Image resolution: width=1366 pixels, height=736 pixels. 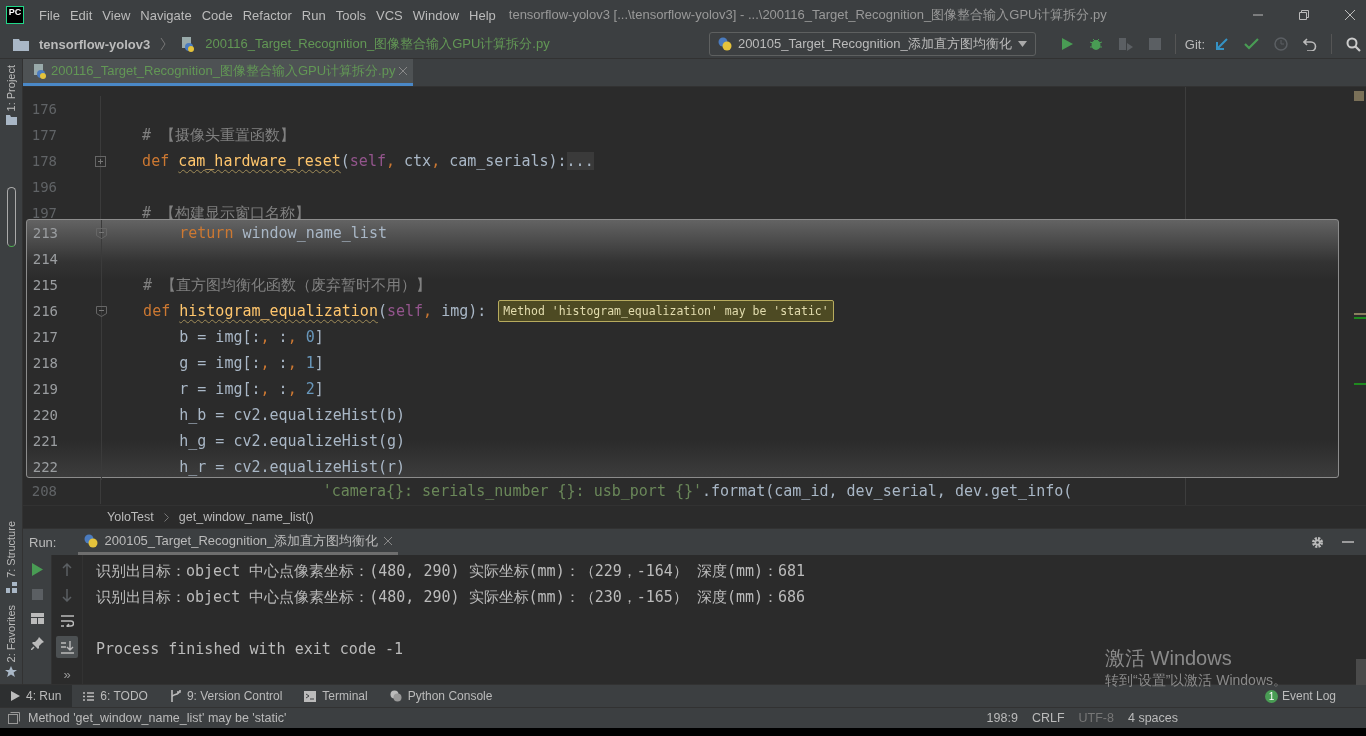 What do you see at coordinates (313, 15) in the screenshot?
I see `menu-item: Run` at bounding box center [313, 15].